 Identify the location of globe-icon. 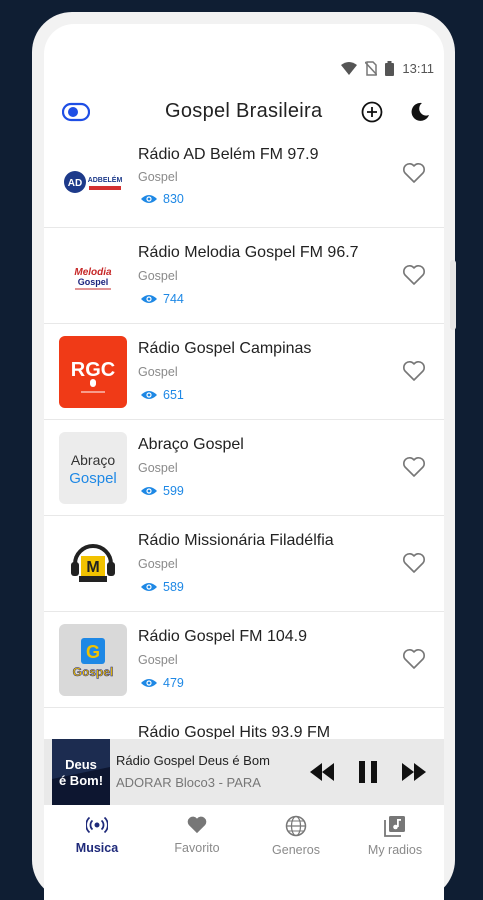
(296, 826).